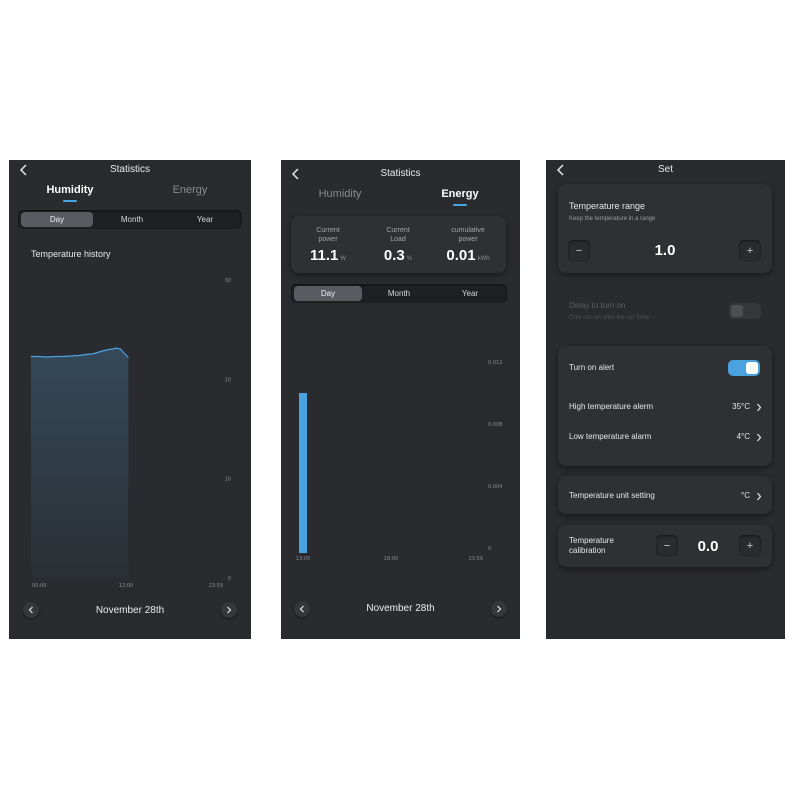 The width and height of the screenshot is (800, 800). Describe the element at coordinates (80, 463) in the screenshot. I see `series-area` at that location.